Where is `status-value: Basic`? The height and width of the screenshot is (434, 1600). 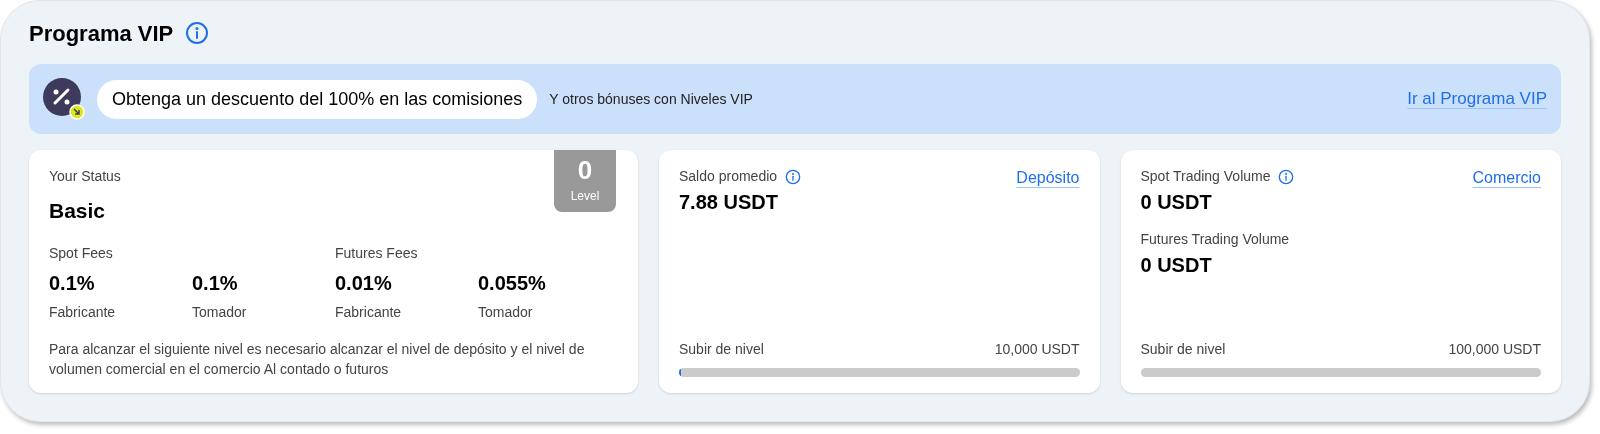 status-value: Basic is located at coordinates (77, 211).